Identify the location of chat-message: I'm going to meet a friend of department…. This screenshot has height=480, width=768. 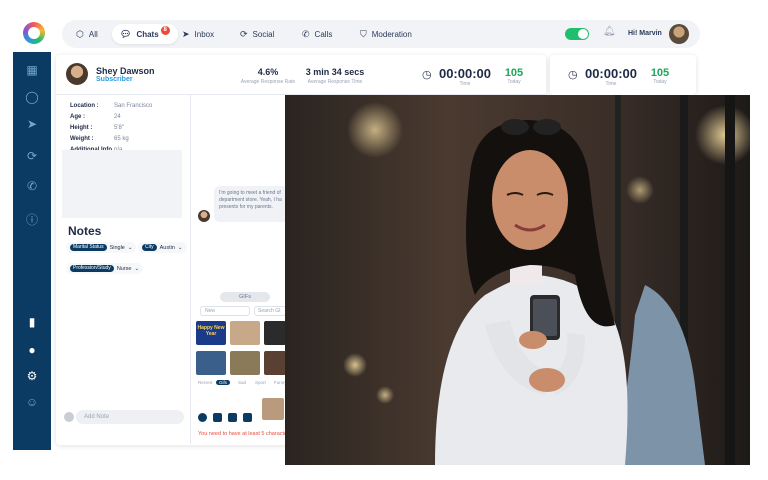
(252, 204).